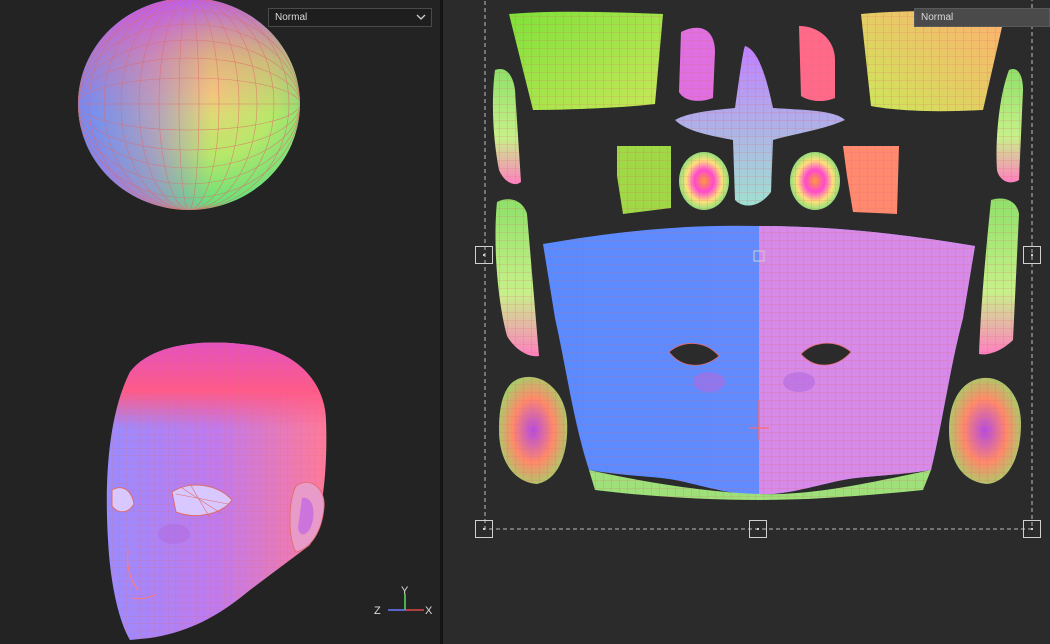  Describe the element at coordinates (704, 181) in the screenshot. I see `uv-island-eyeball-left` at that location.